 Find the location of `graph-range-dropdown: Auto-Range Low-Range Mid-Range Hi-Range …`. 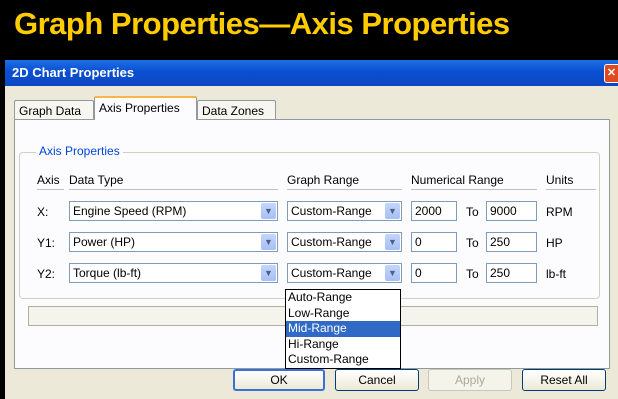

graph-range-dropdown: Auto-Range Low-Range Mid-Range Hi-Range … is located at coordinates (343, 329).